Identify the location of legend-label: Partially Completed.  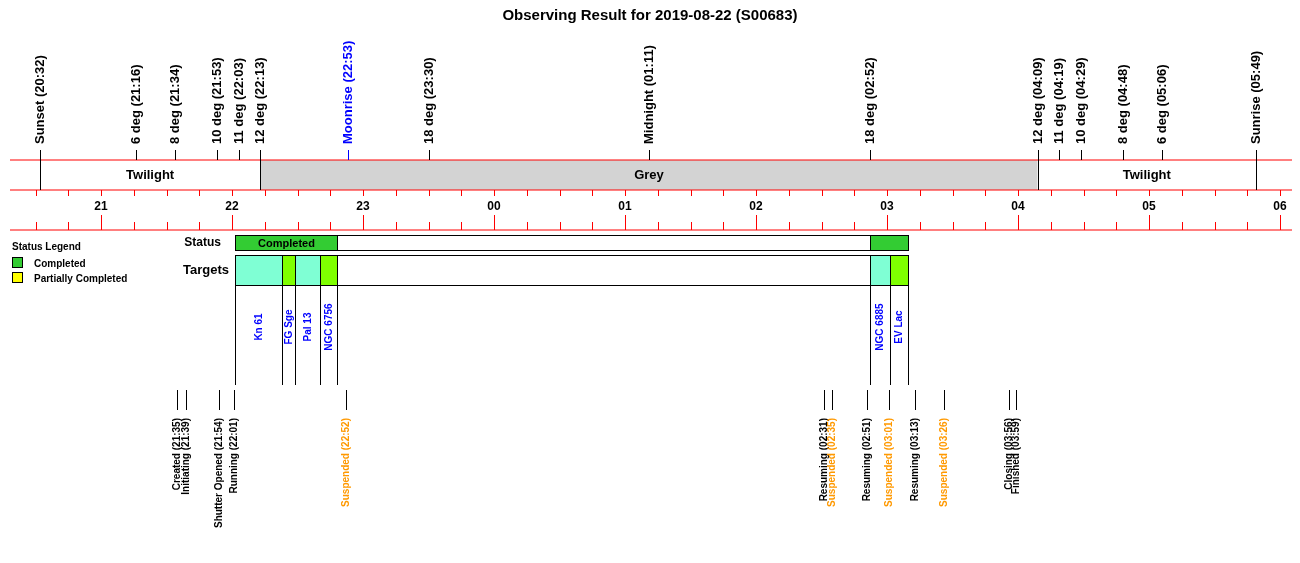
(81, 278).